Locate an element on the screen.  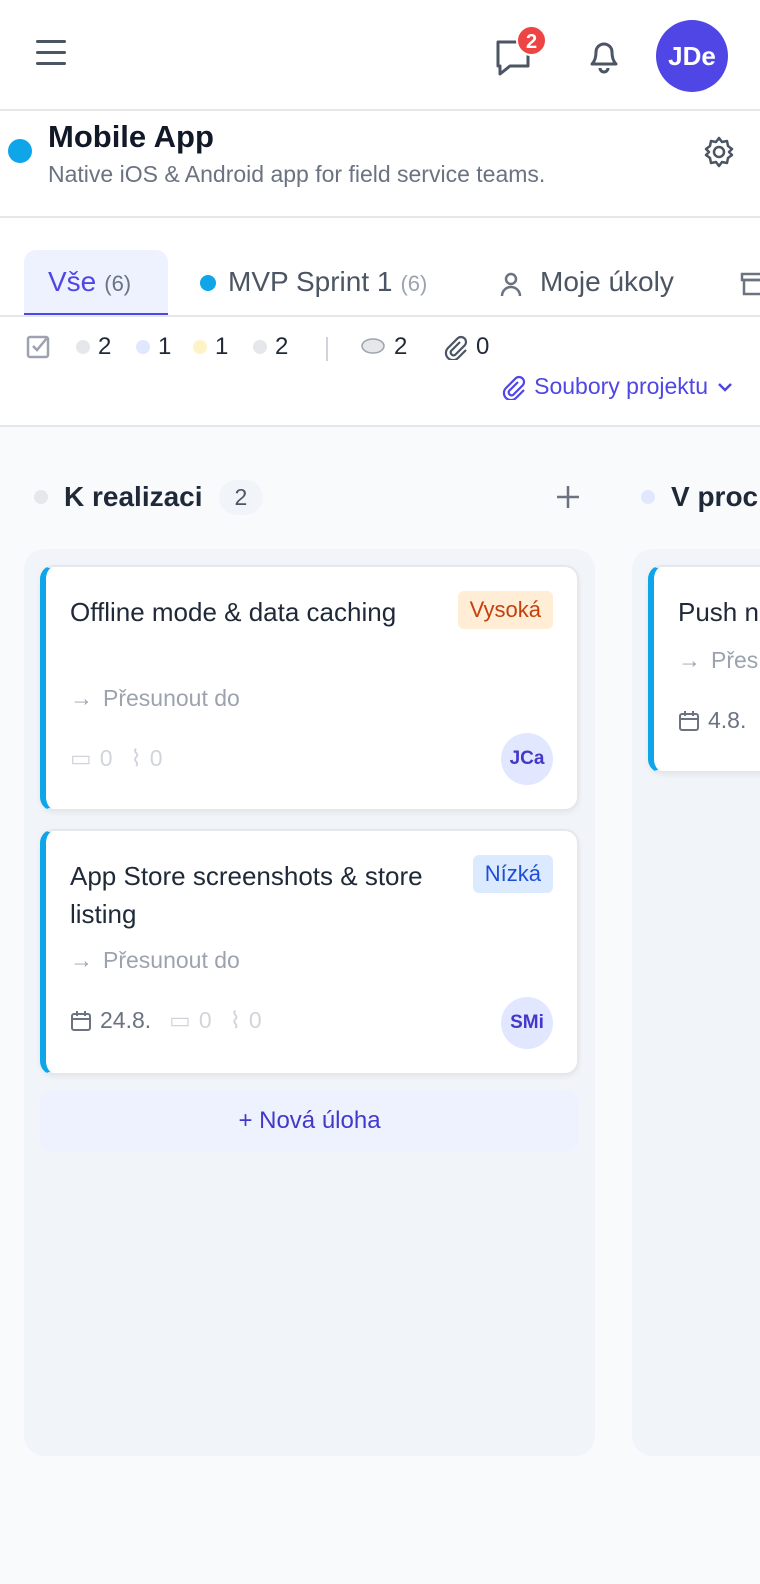
attachments-count: 0 is located at coordinates (465, 347).